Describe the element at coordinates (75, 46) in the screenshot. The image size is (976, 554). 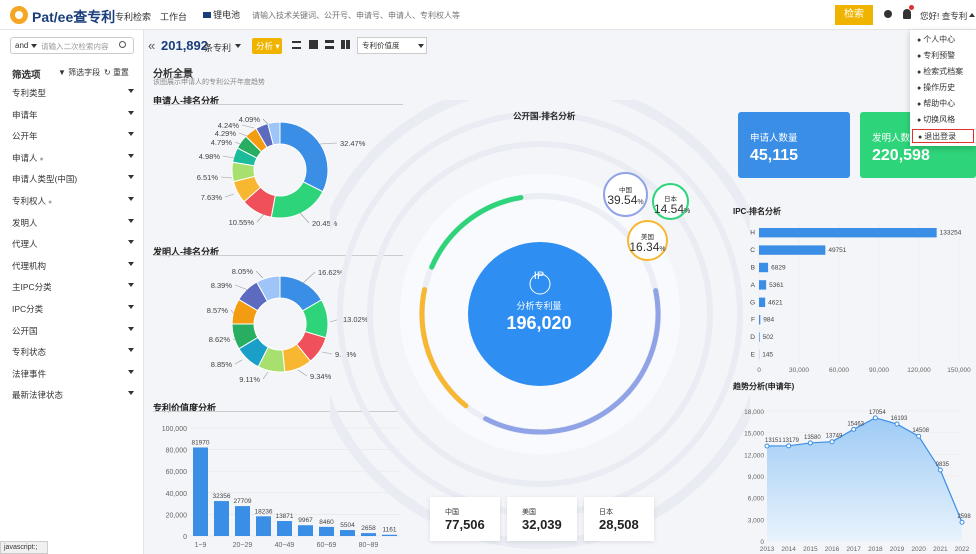
I see `secondary-search-input: 请输入二次检索内容` at that location.